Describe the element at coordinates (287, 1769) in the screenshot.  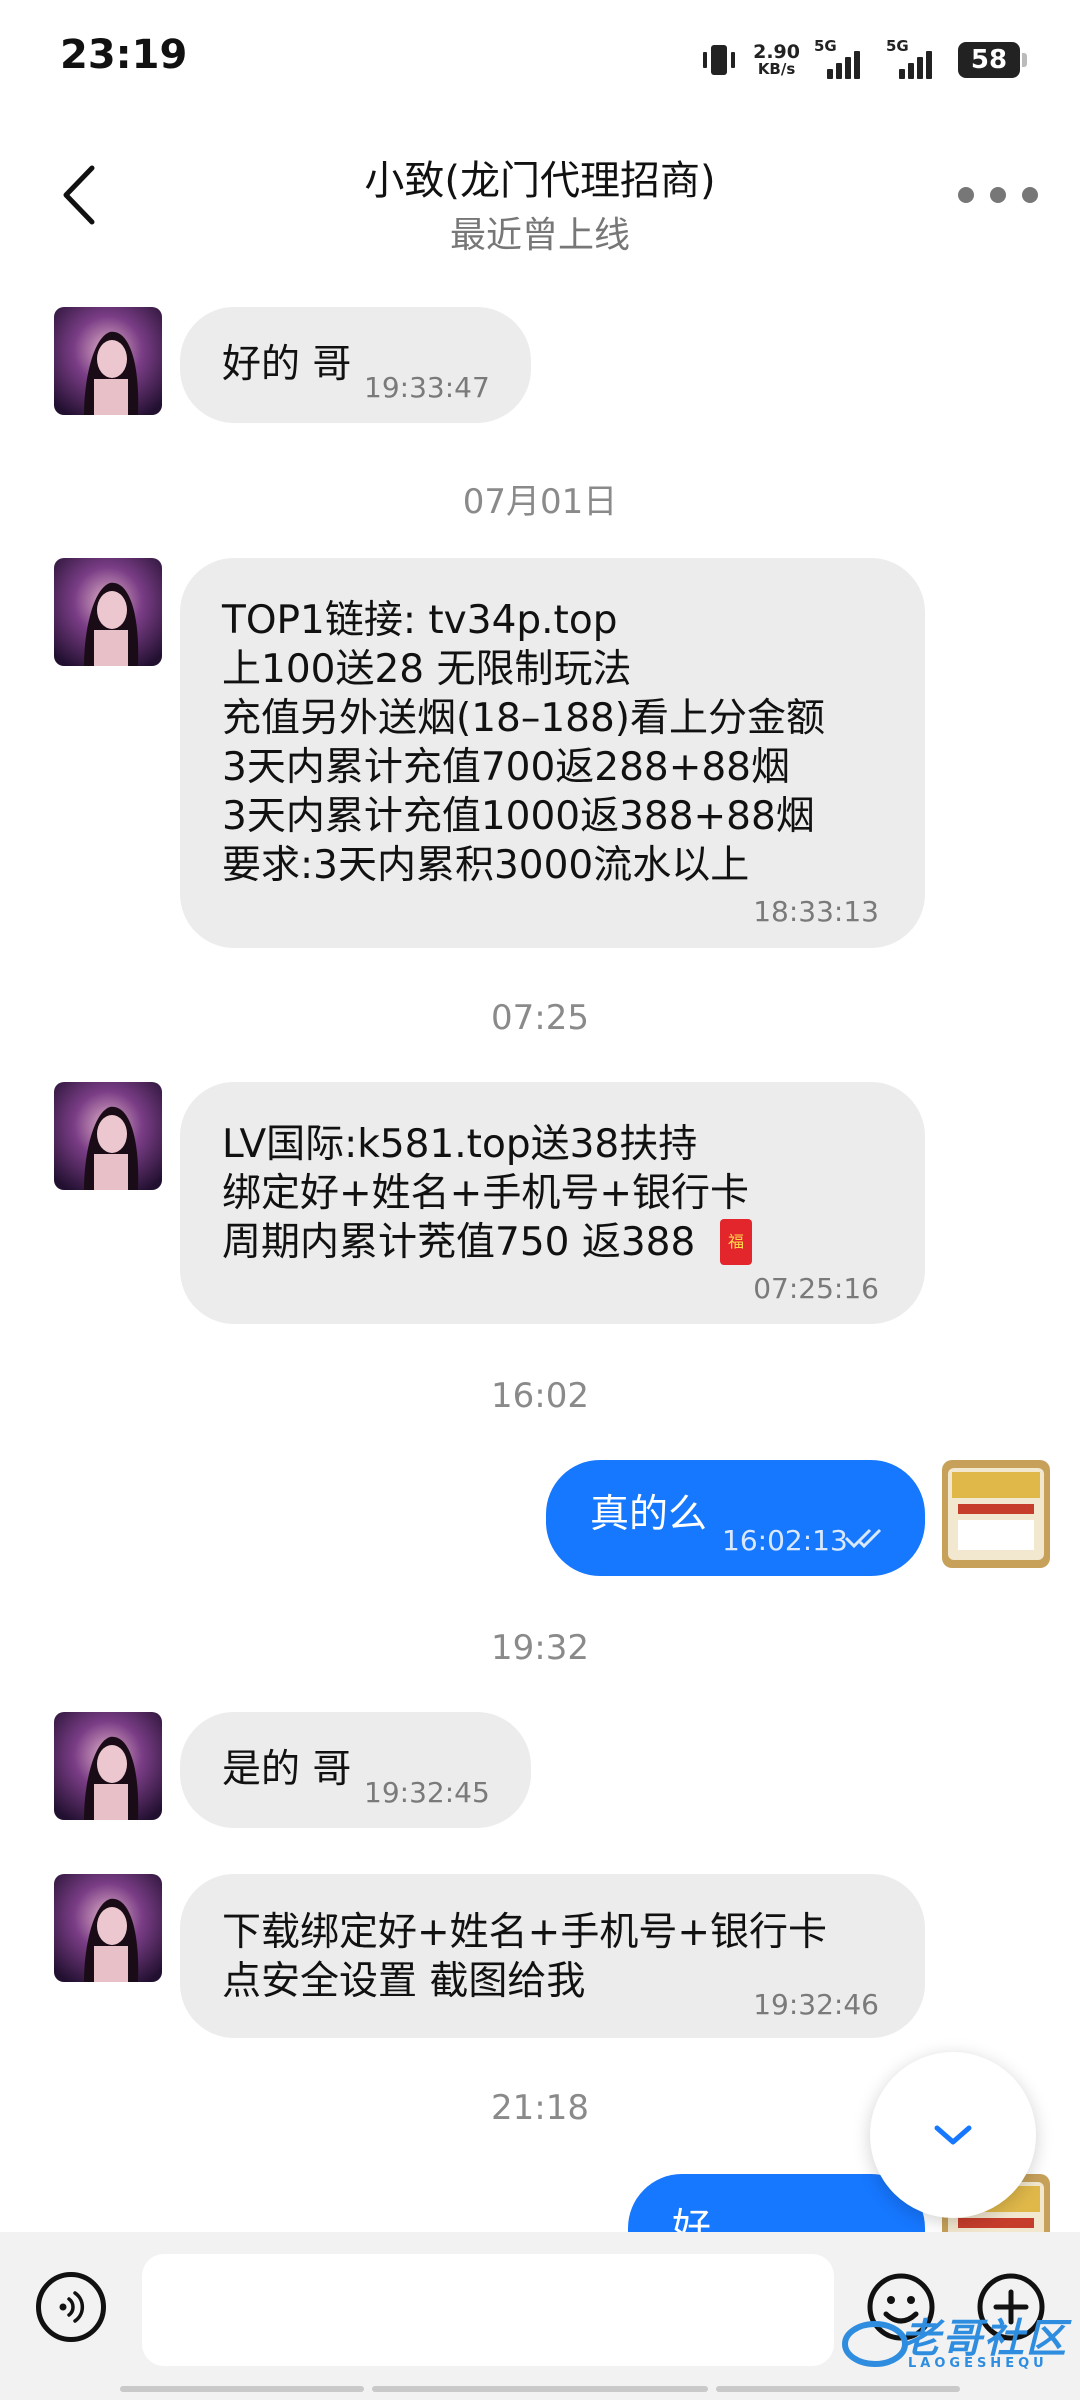
I see `message-text: 是的 哥` at that location.